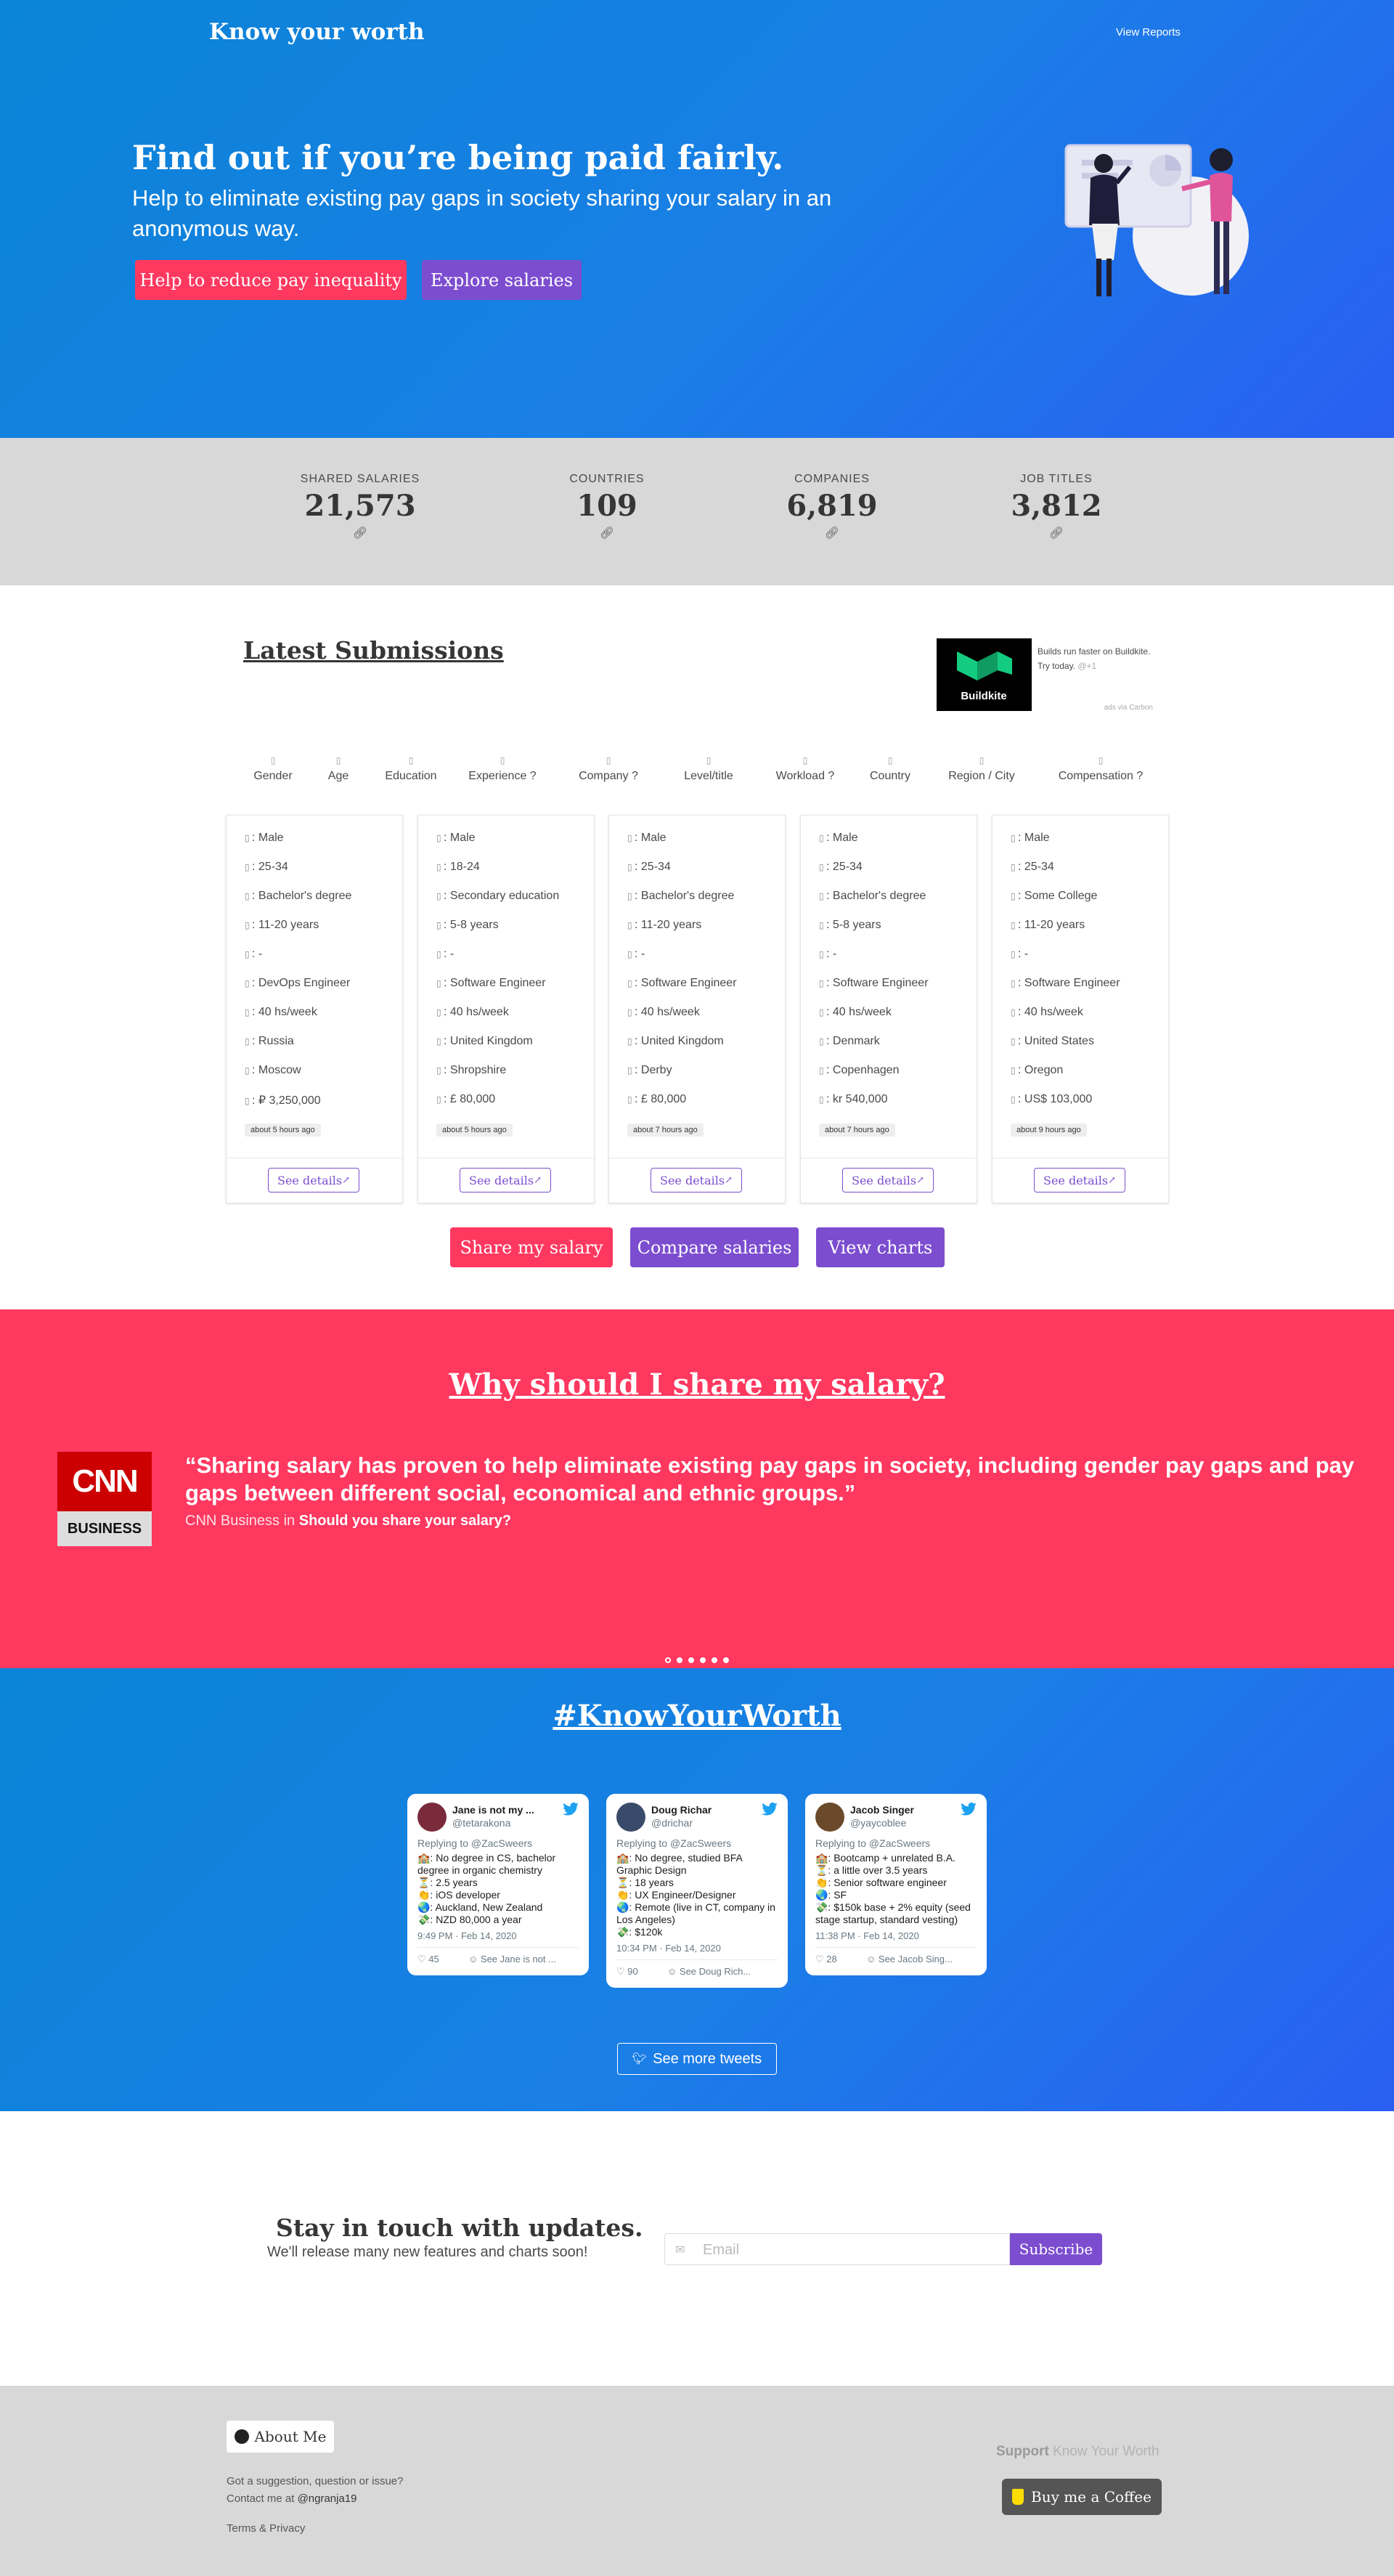 This screenshot has width=1394, height=2576. I want to click on filter-level-title: ▯ Level/title, so click(708, 769).